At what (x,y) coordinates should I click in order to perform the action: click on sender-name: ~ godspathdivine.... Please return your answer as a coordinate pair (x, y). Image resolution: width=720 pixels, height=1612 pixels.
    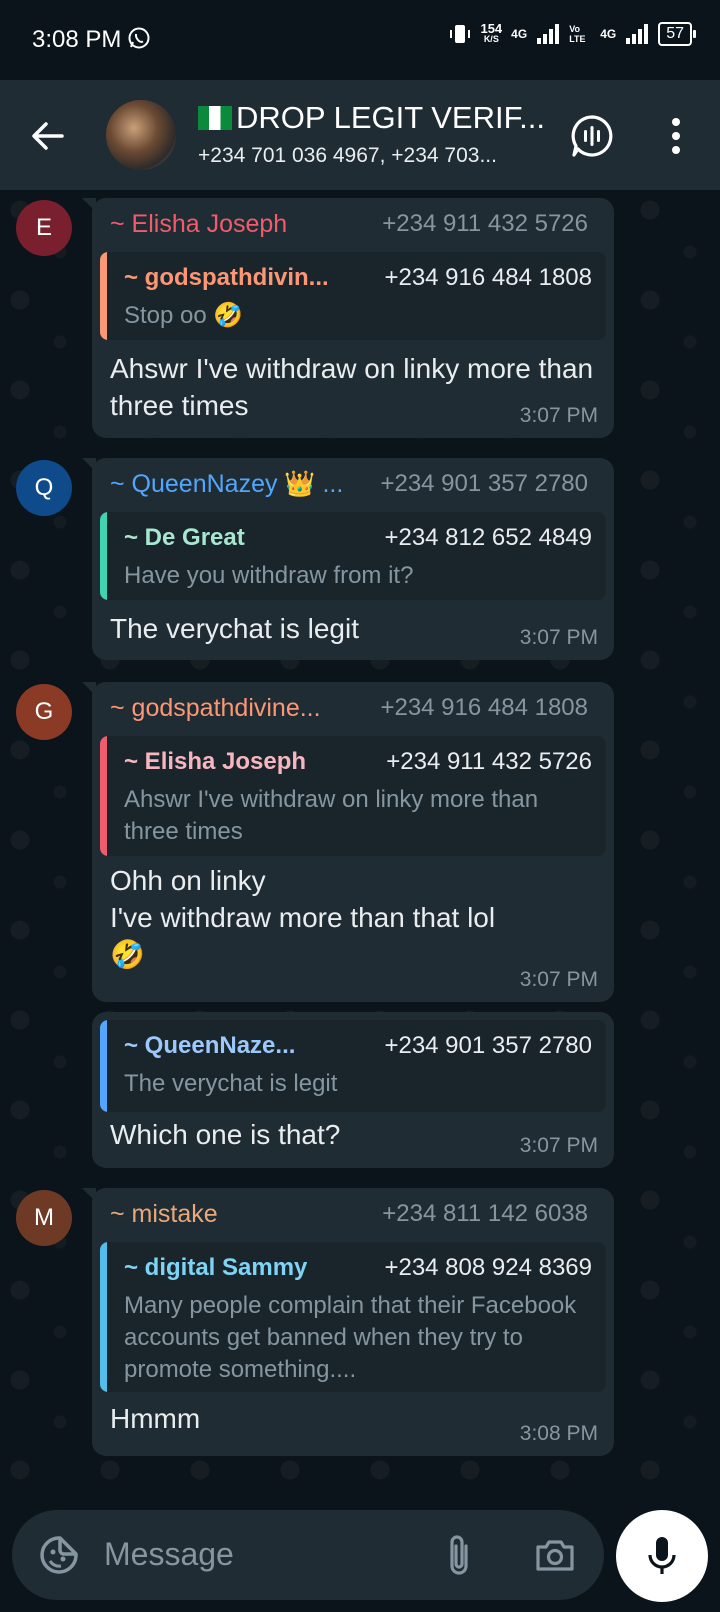
    Looking at the image, I should click on (215, 708).